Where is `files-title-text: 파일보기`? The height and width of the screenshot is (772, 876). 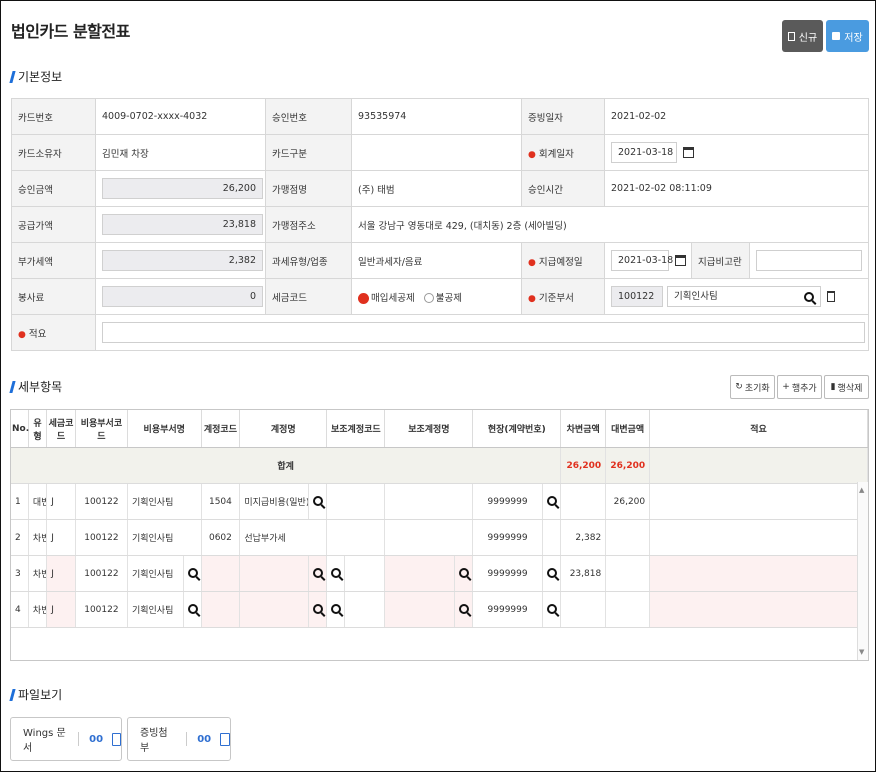
files-title-text: 파일보기 is located at coordinates (40, 695).